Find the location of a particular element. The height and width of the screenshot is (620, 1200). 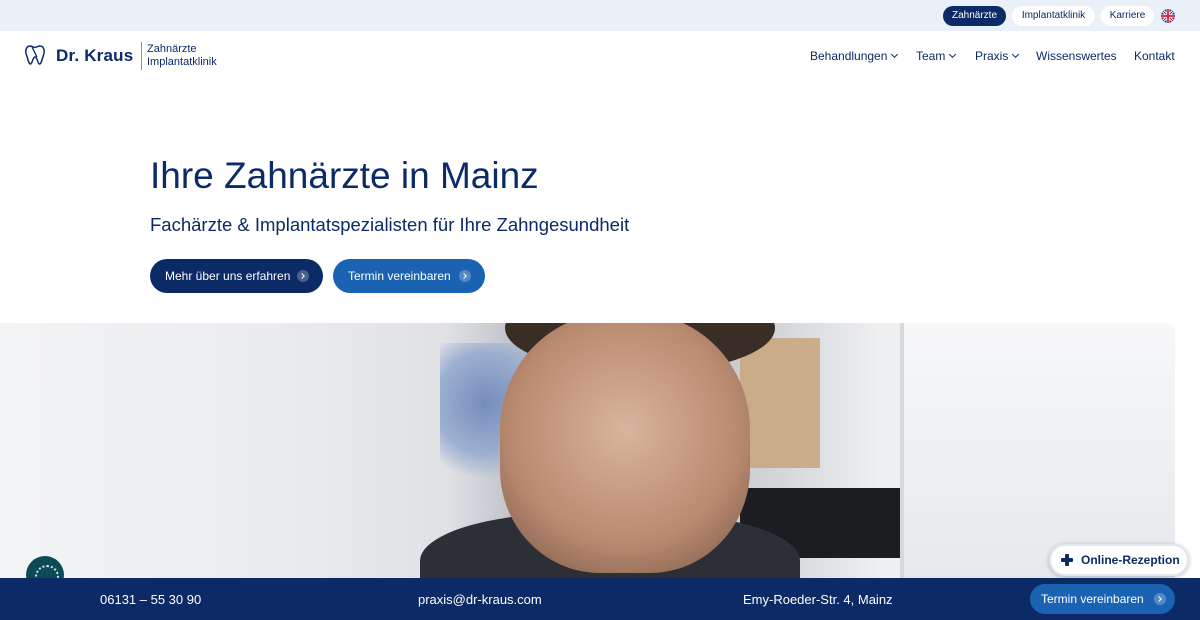

photo-face is located at coordinates (625, 448).